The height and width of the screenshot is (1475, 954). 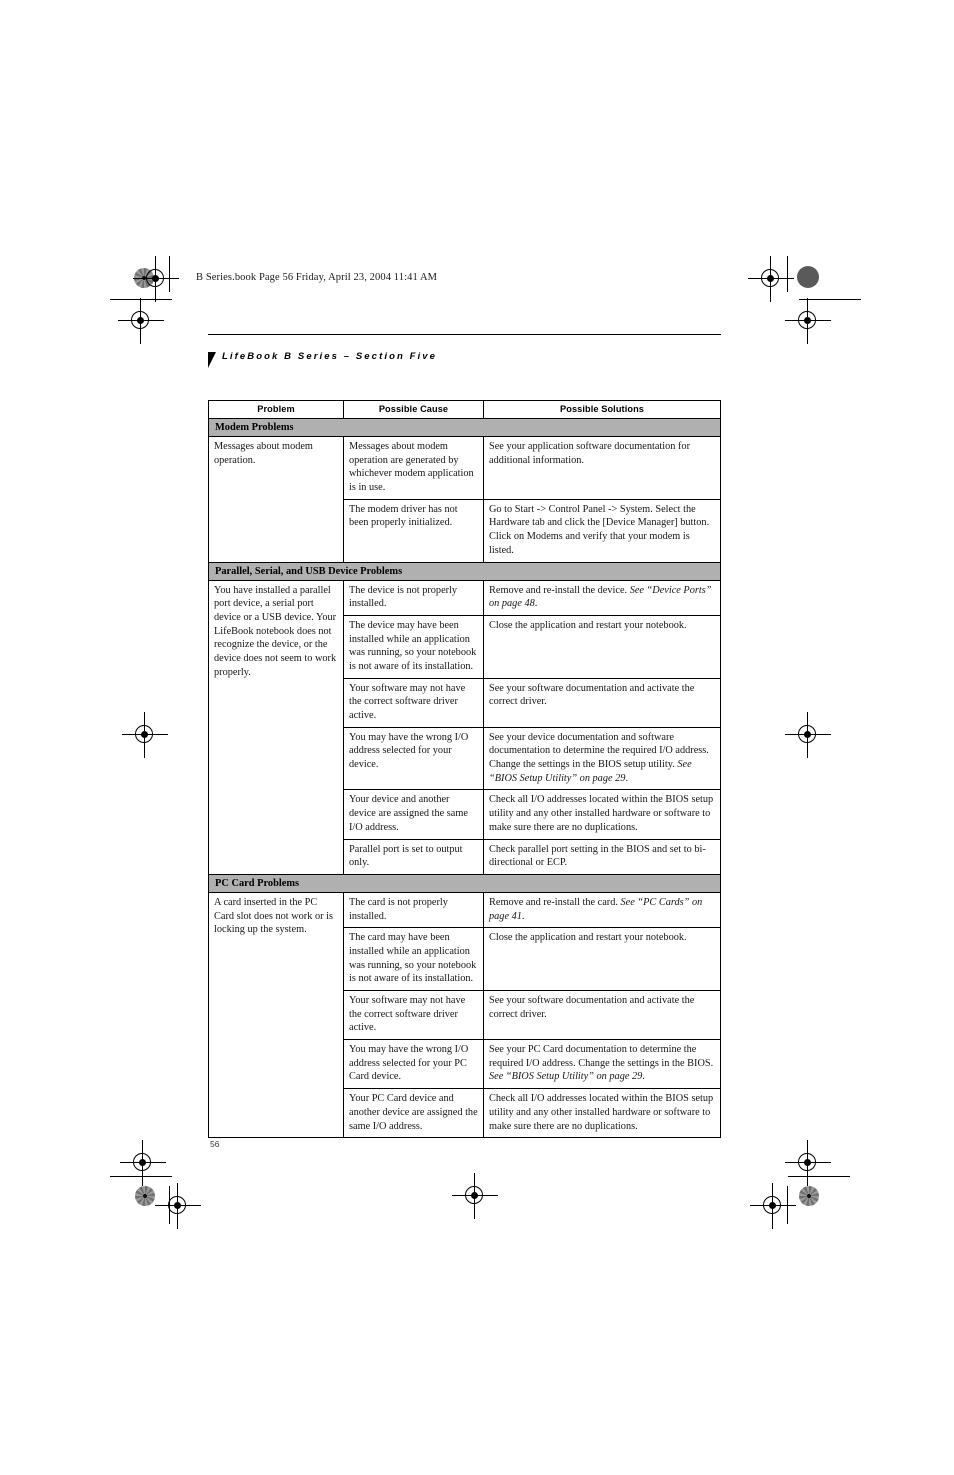 What do you see at coordinates (464, 335) in the screenshot?
I see `running-head-rule` at bounding box center [464, 335].